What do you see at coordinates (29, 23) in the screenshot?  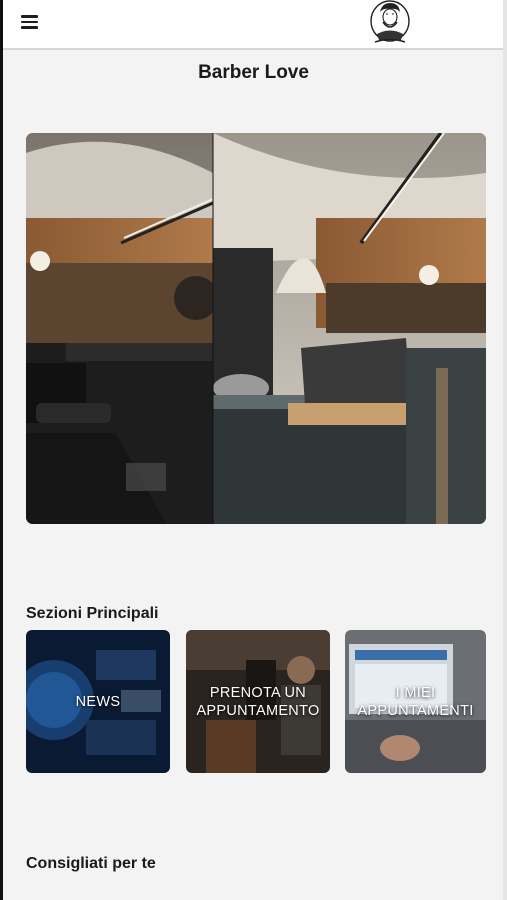 I see `hamburger-menu-icon` at bounding box center [29, 23].